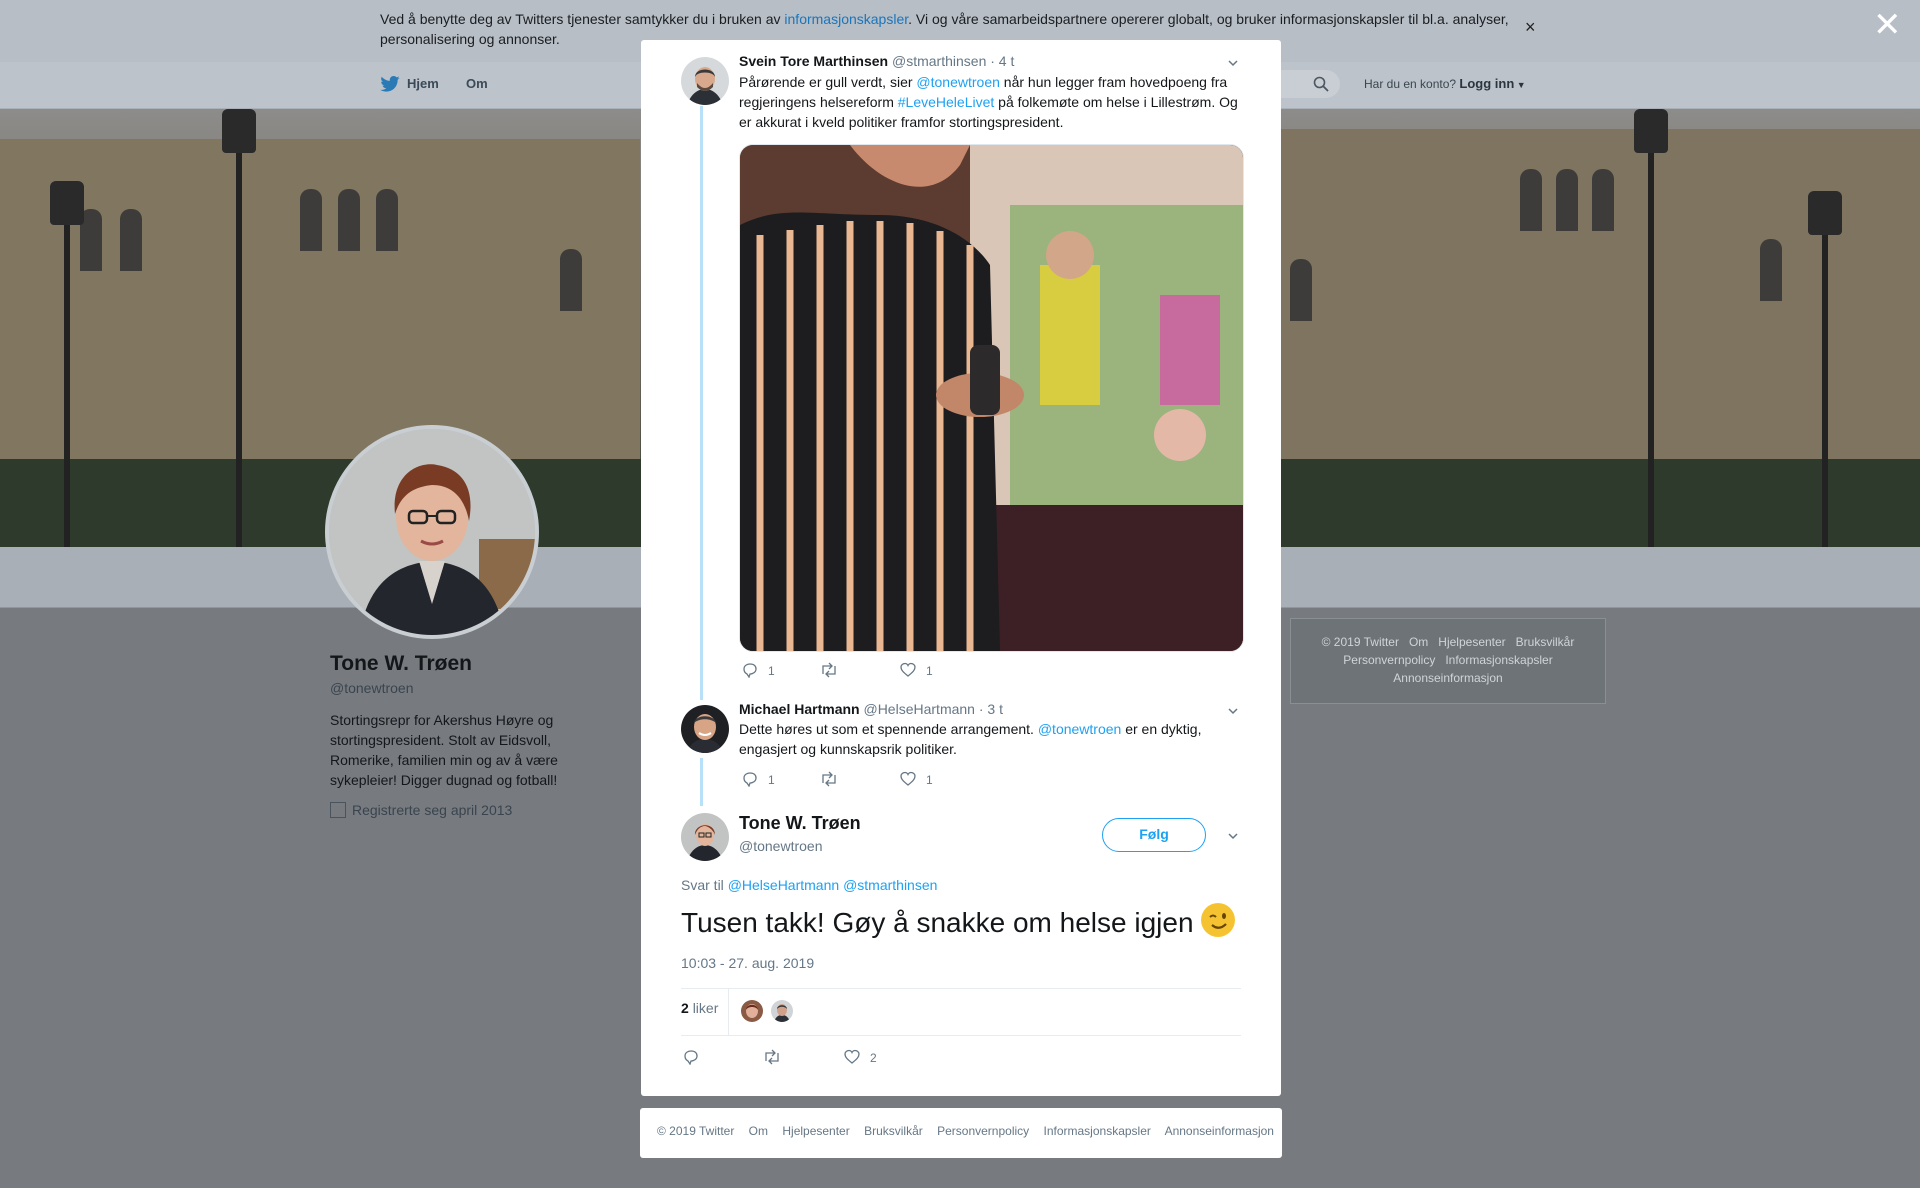  Describe the element at coordinates (371, 688) in the screenshot. I see `profile-handle: @tonewtroen` at that location.